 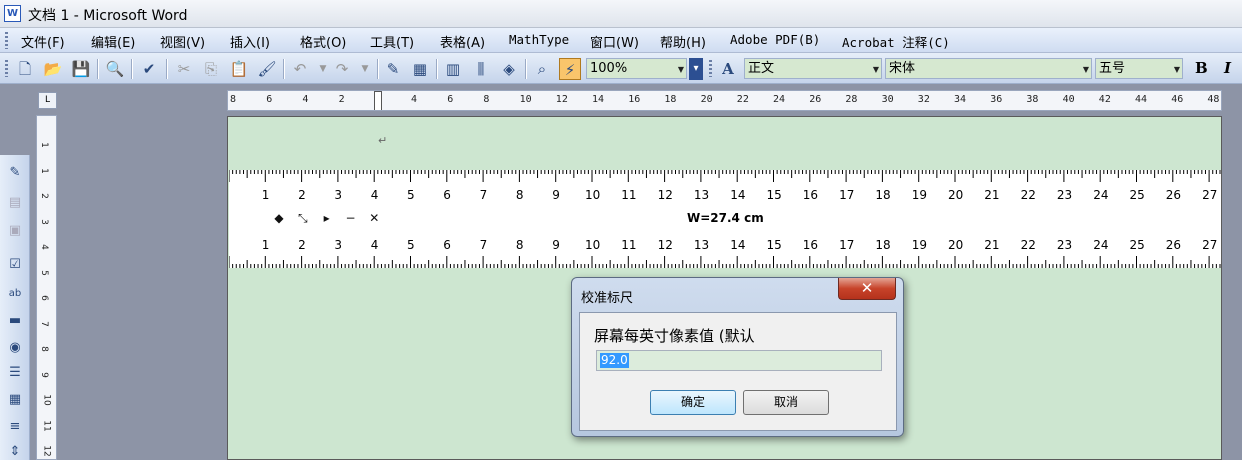 What do you see at coordinates (867, 289) in the screenshot?
I see `dialog-close-button: ✕` at bounding box center [867, 289].